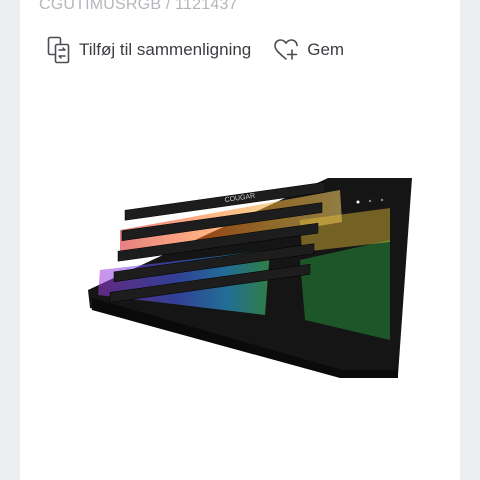 This screenshot has width=480, height=480. What do you see at coordinates (60, 50) in the screenshot?
I see `compare-icon` at bounding box center [60, 50].